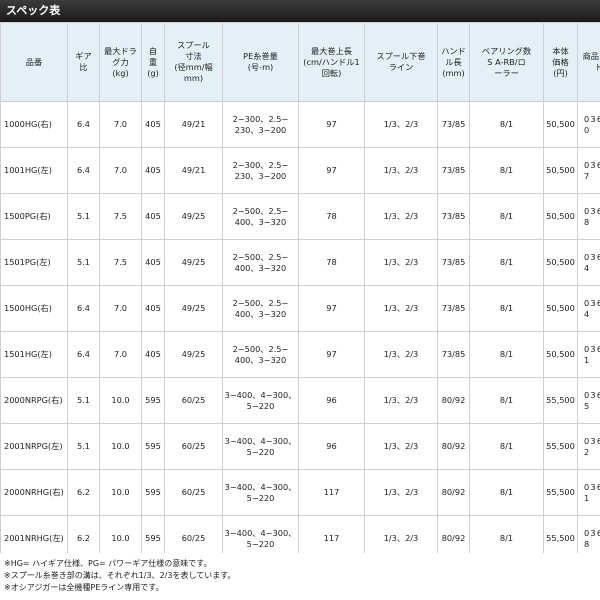  I want to click on header-max-drag: 最大ドラ グ力 (kg), so click(120, 62).